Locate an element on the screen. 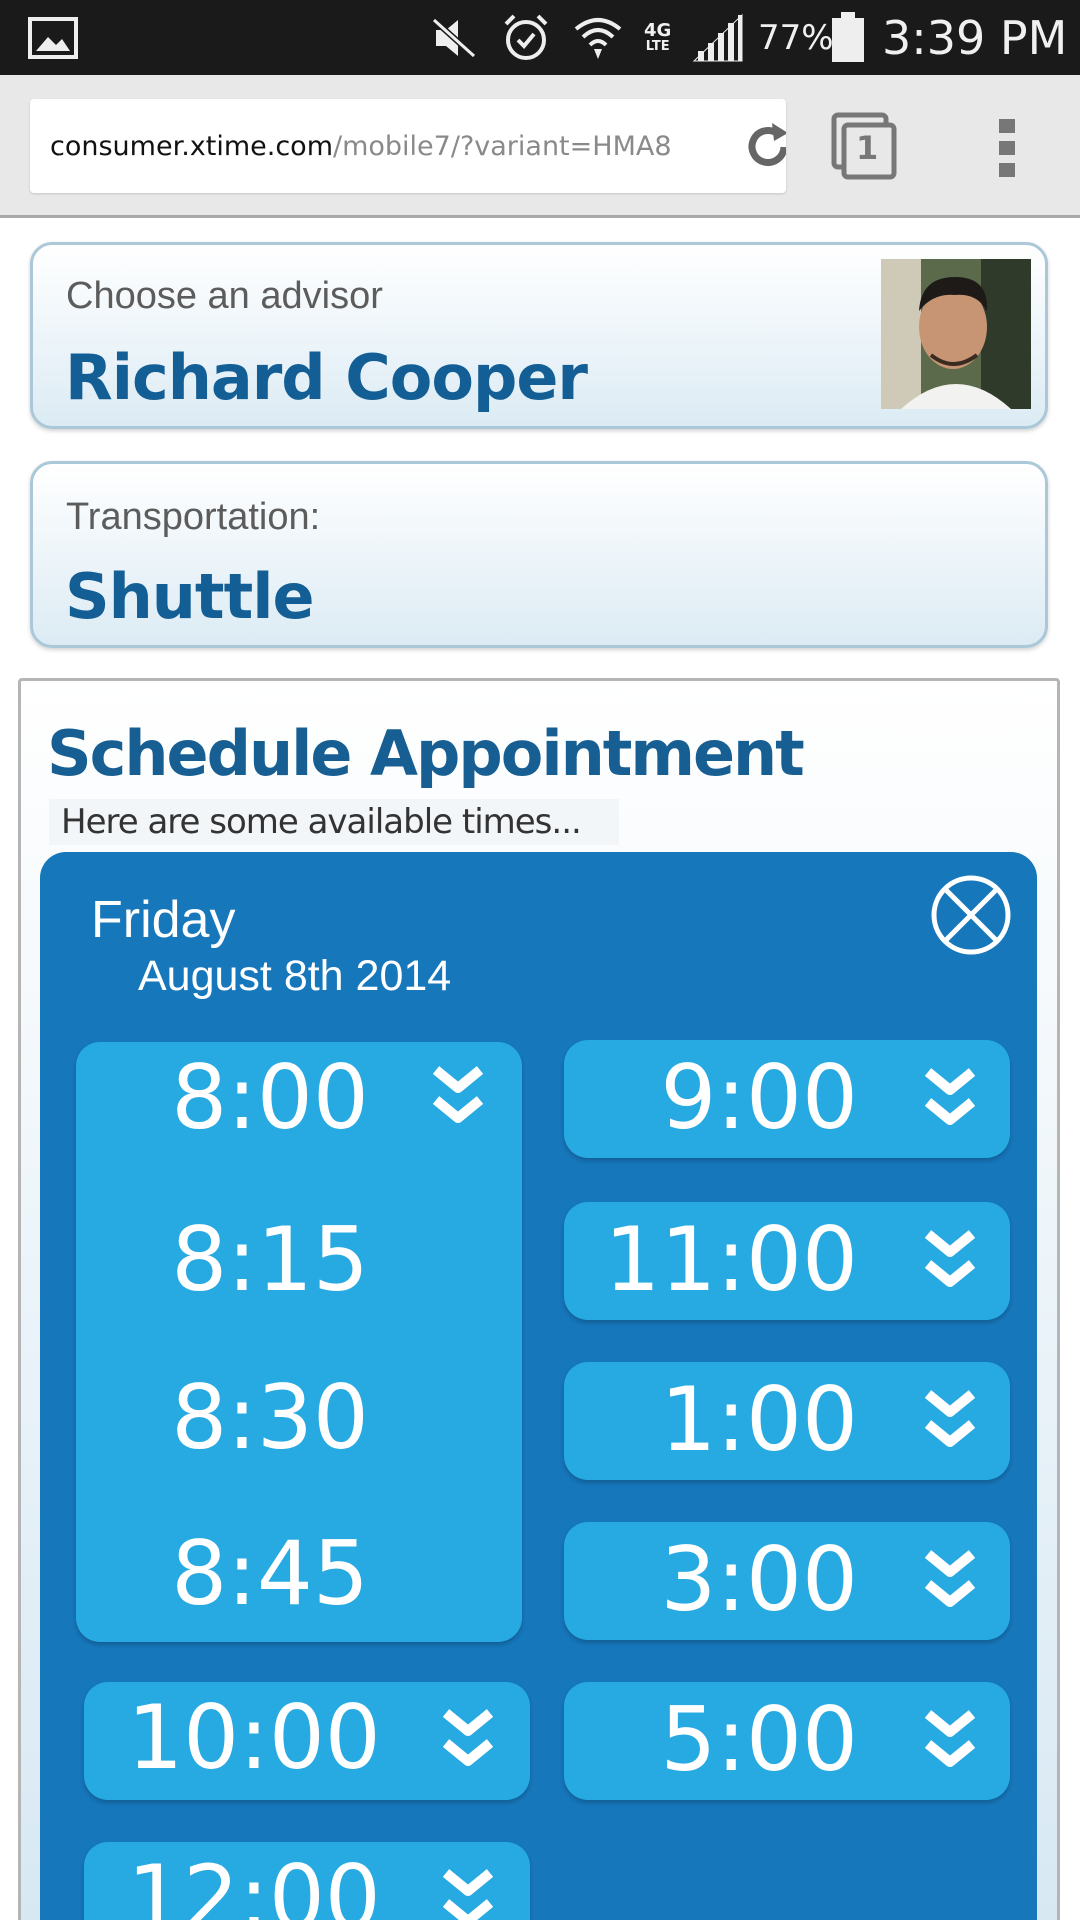 The height and width of the screenshot is (1920, 1080). day-label: Friday is located at coordinates (163, 920).